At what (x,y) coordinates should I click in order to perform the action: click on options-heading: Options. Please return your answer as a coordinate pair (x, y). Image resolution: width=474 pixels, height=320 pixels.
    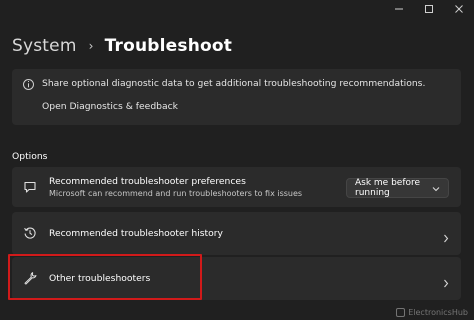
    Looking at the image, I should click on (30, 156).